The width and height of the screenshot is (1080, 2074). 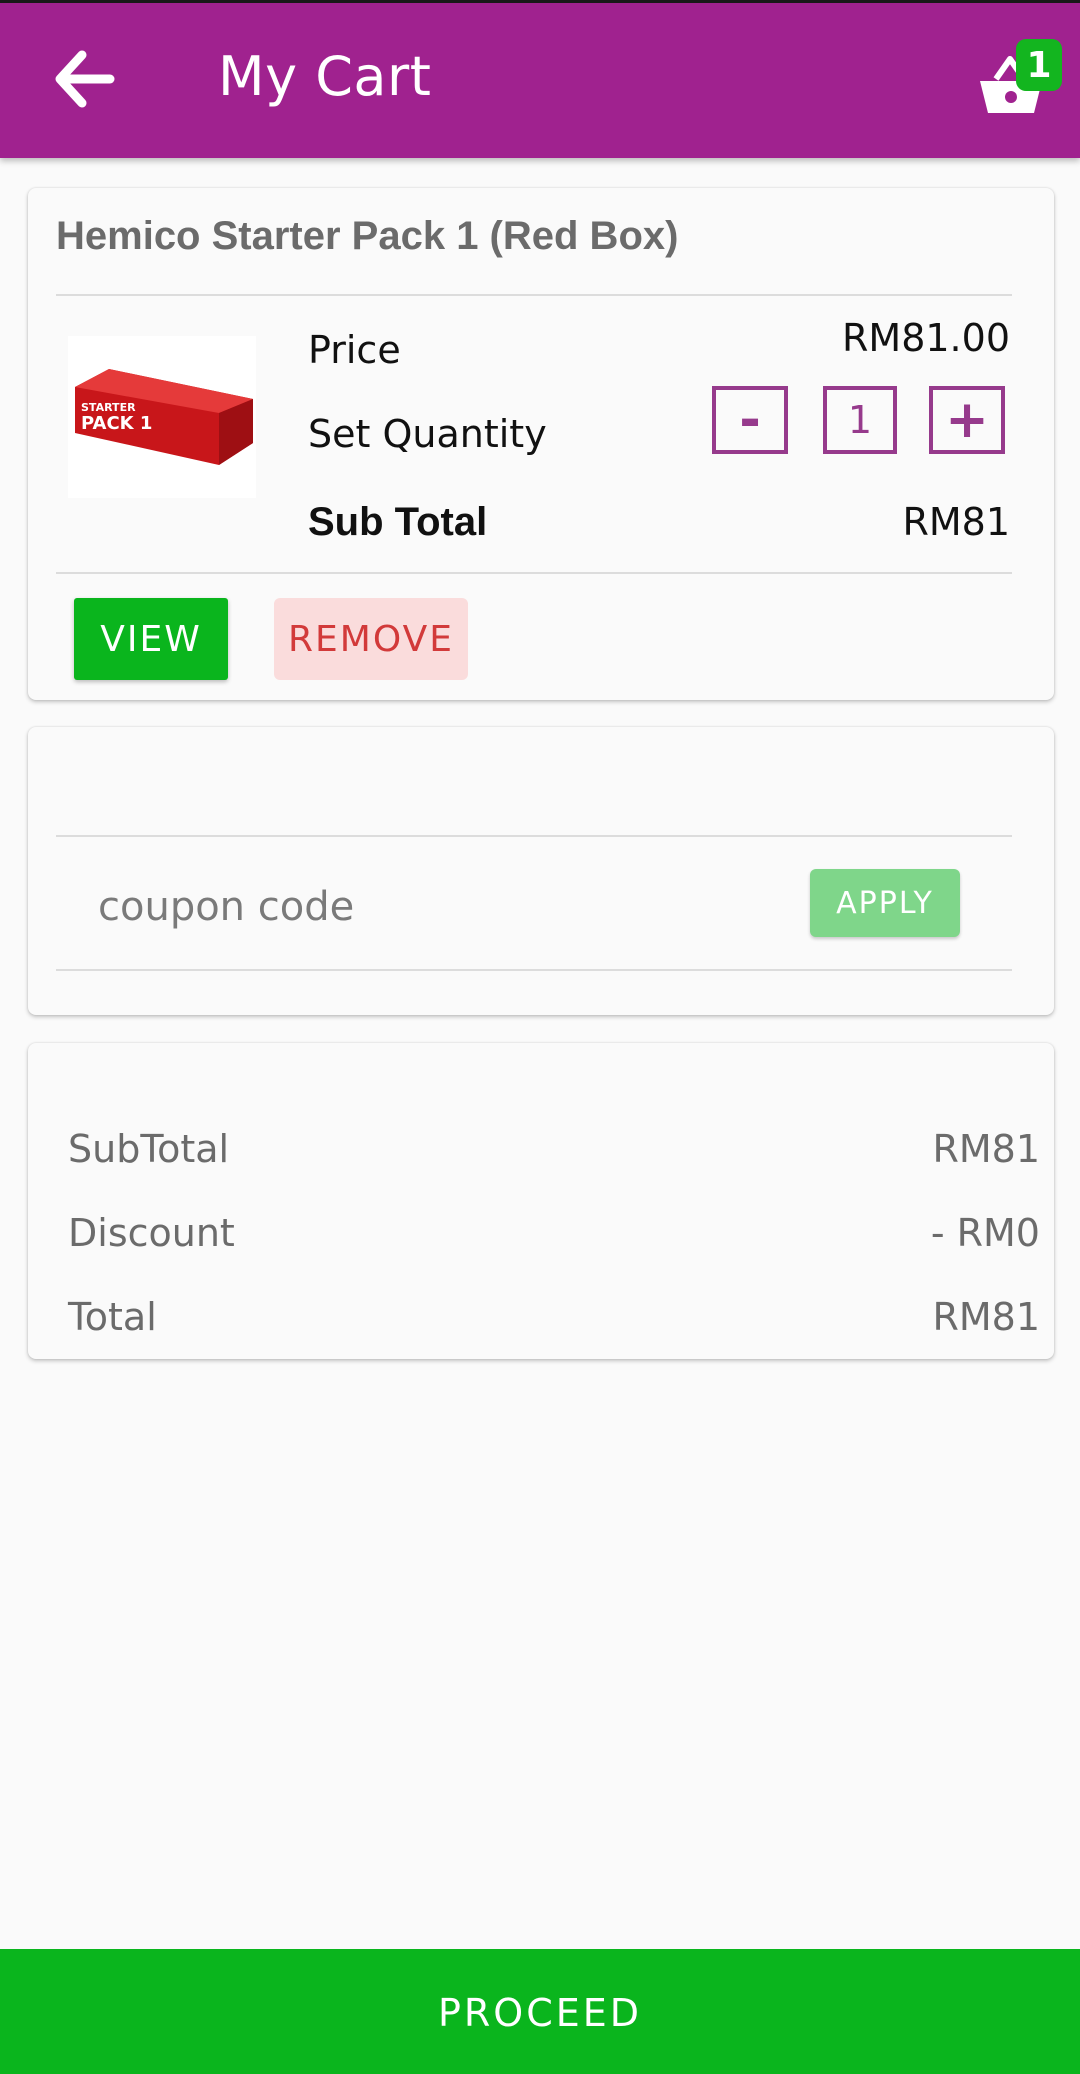 I want to click on quantity-increase-button: +, so click(x=967, y=420).